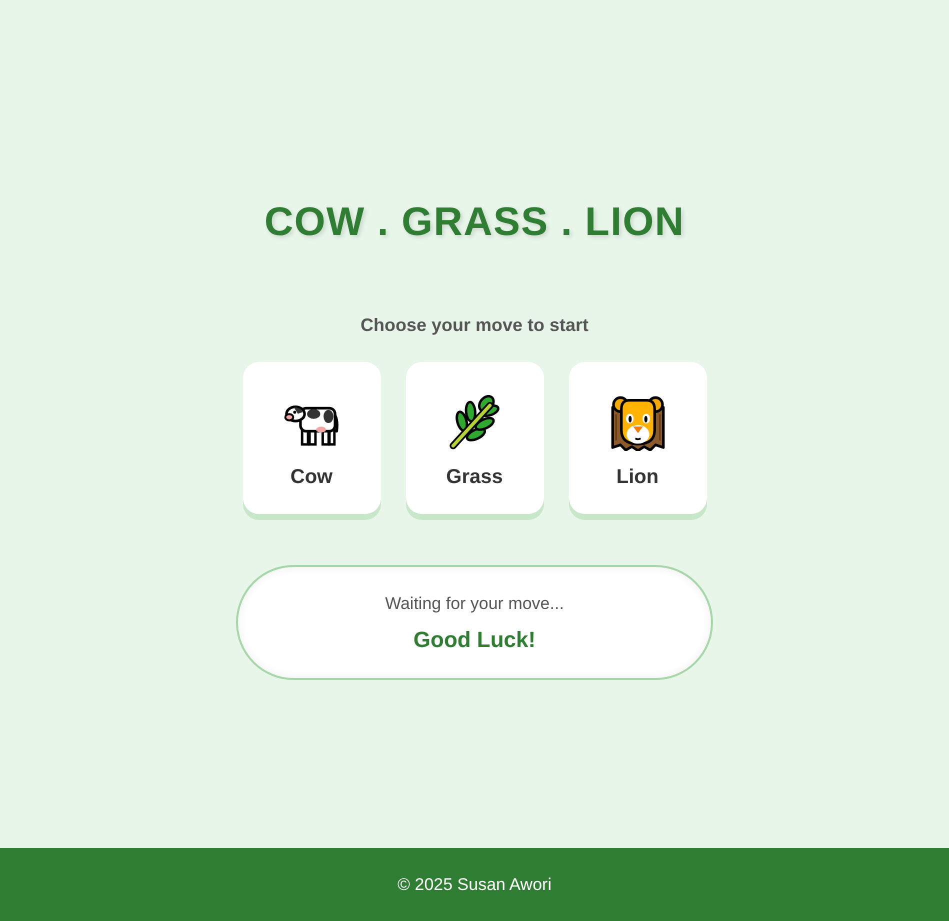 The height and width of the screenshot is (921, 949). I want to click on copyright-text: © 2025 Susan Awori, so click(475, 885).